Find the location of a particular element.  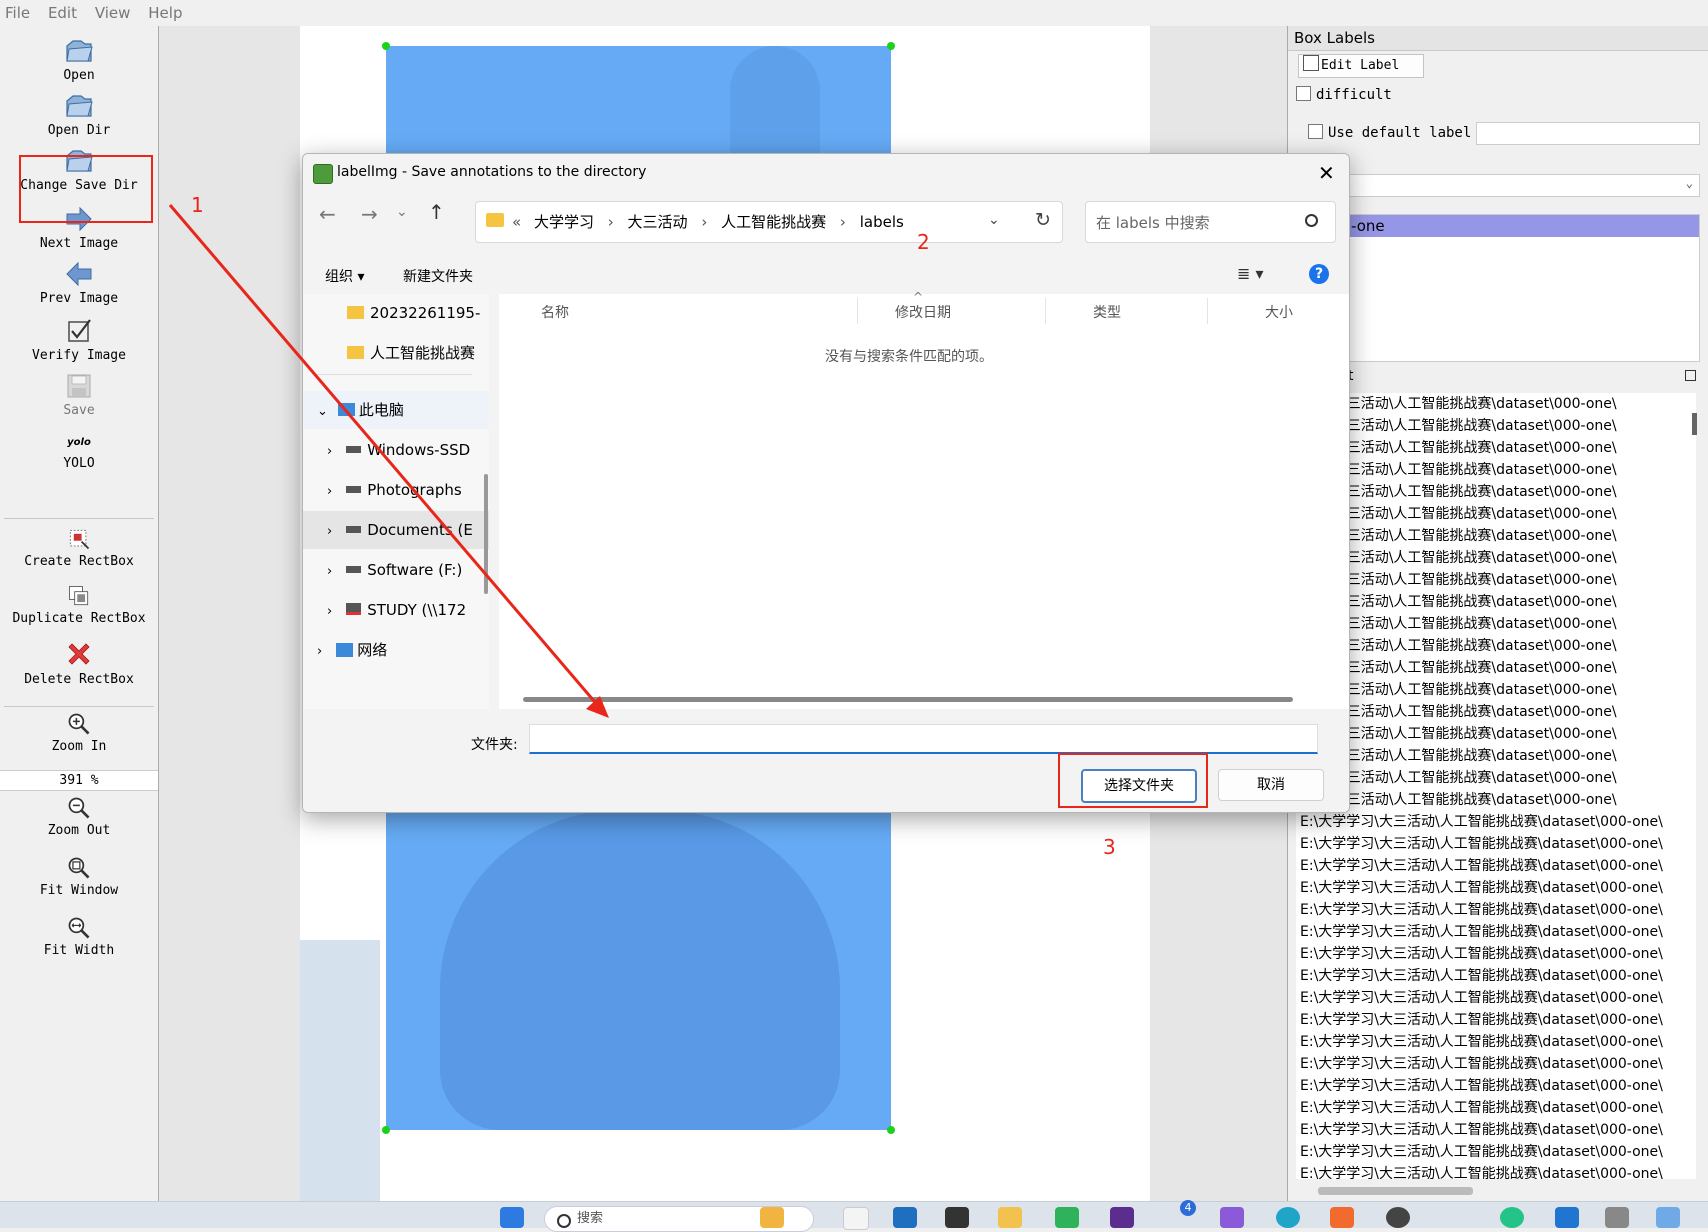

annotation-arrow is located at coordinates (388, 461).